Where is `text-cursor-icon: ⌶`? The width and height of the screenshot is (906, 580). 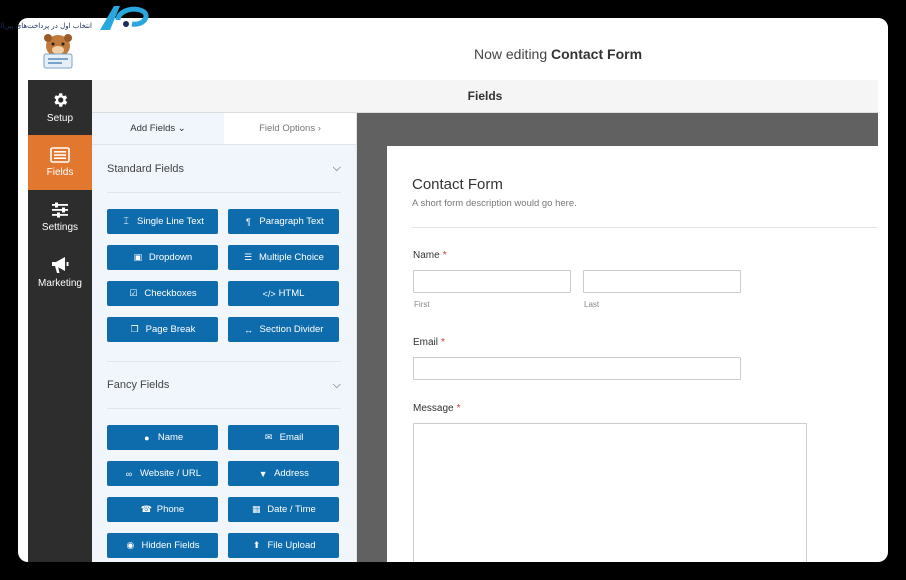 text-cursor-icon: ⌶ is located at coordinates (126, 221).